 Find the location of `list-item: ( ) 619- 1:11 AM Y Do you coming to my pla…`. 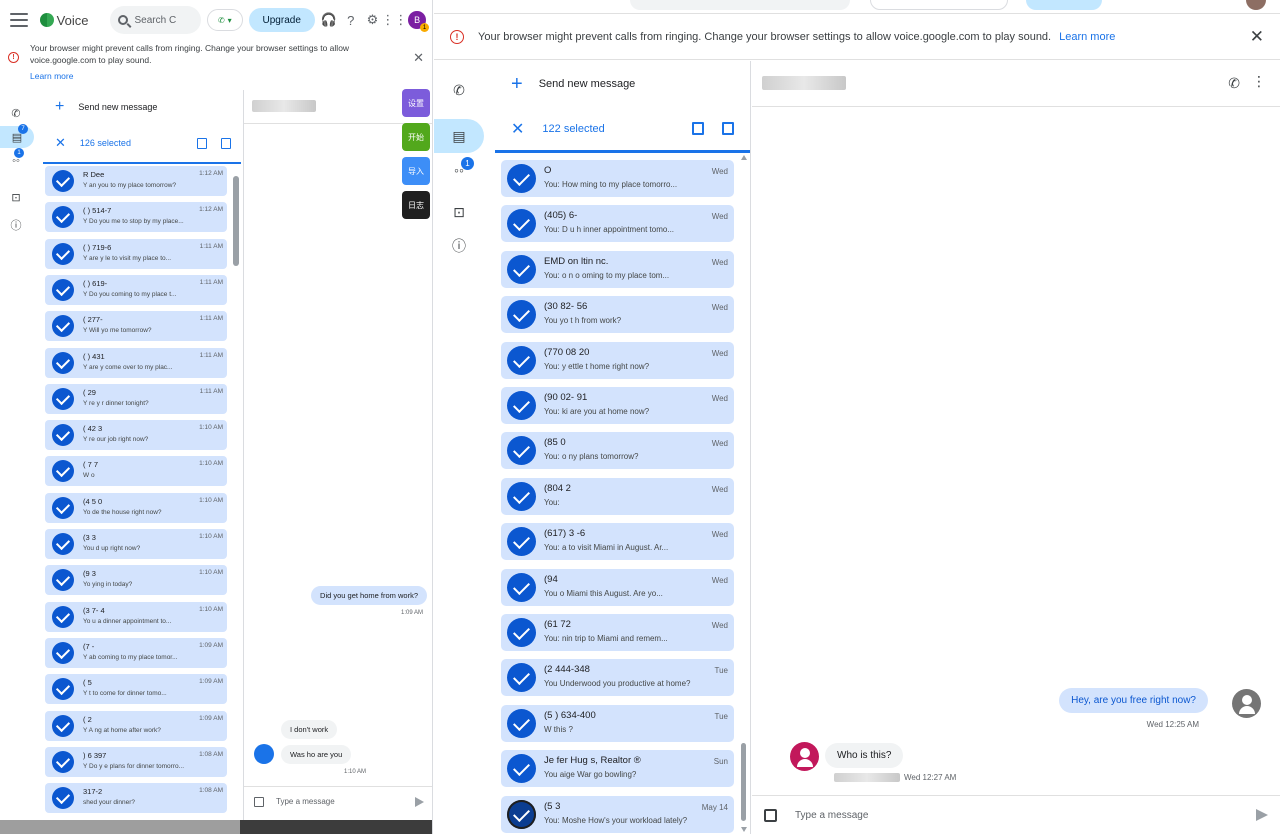

list-item: ( ) 619- 1:11 AM Y Do you coming to my pla… is located at coordinates (136, 289).